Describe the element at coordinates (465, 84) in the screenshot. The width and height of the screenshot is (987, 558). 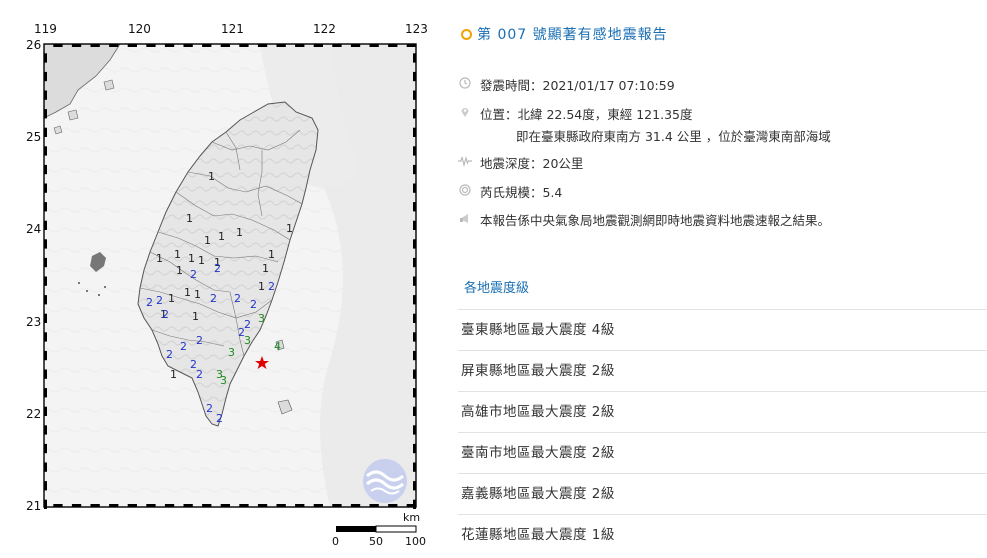
I see `clock-icon` at that location.